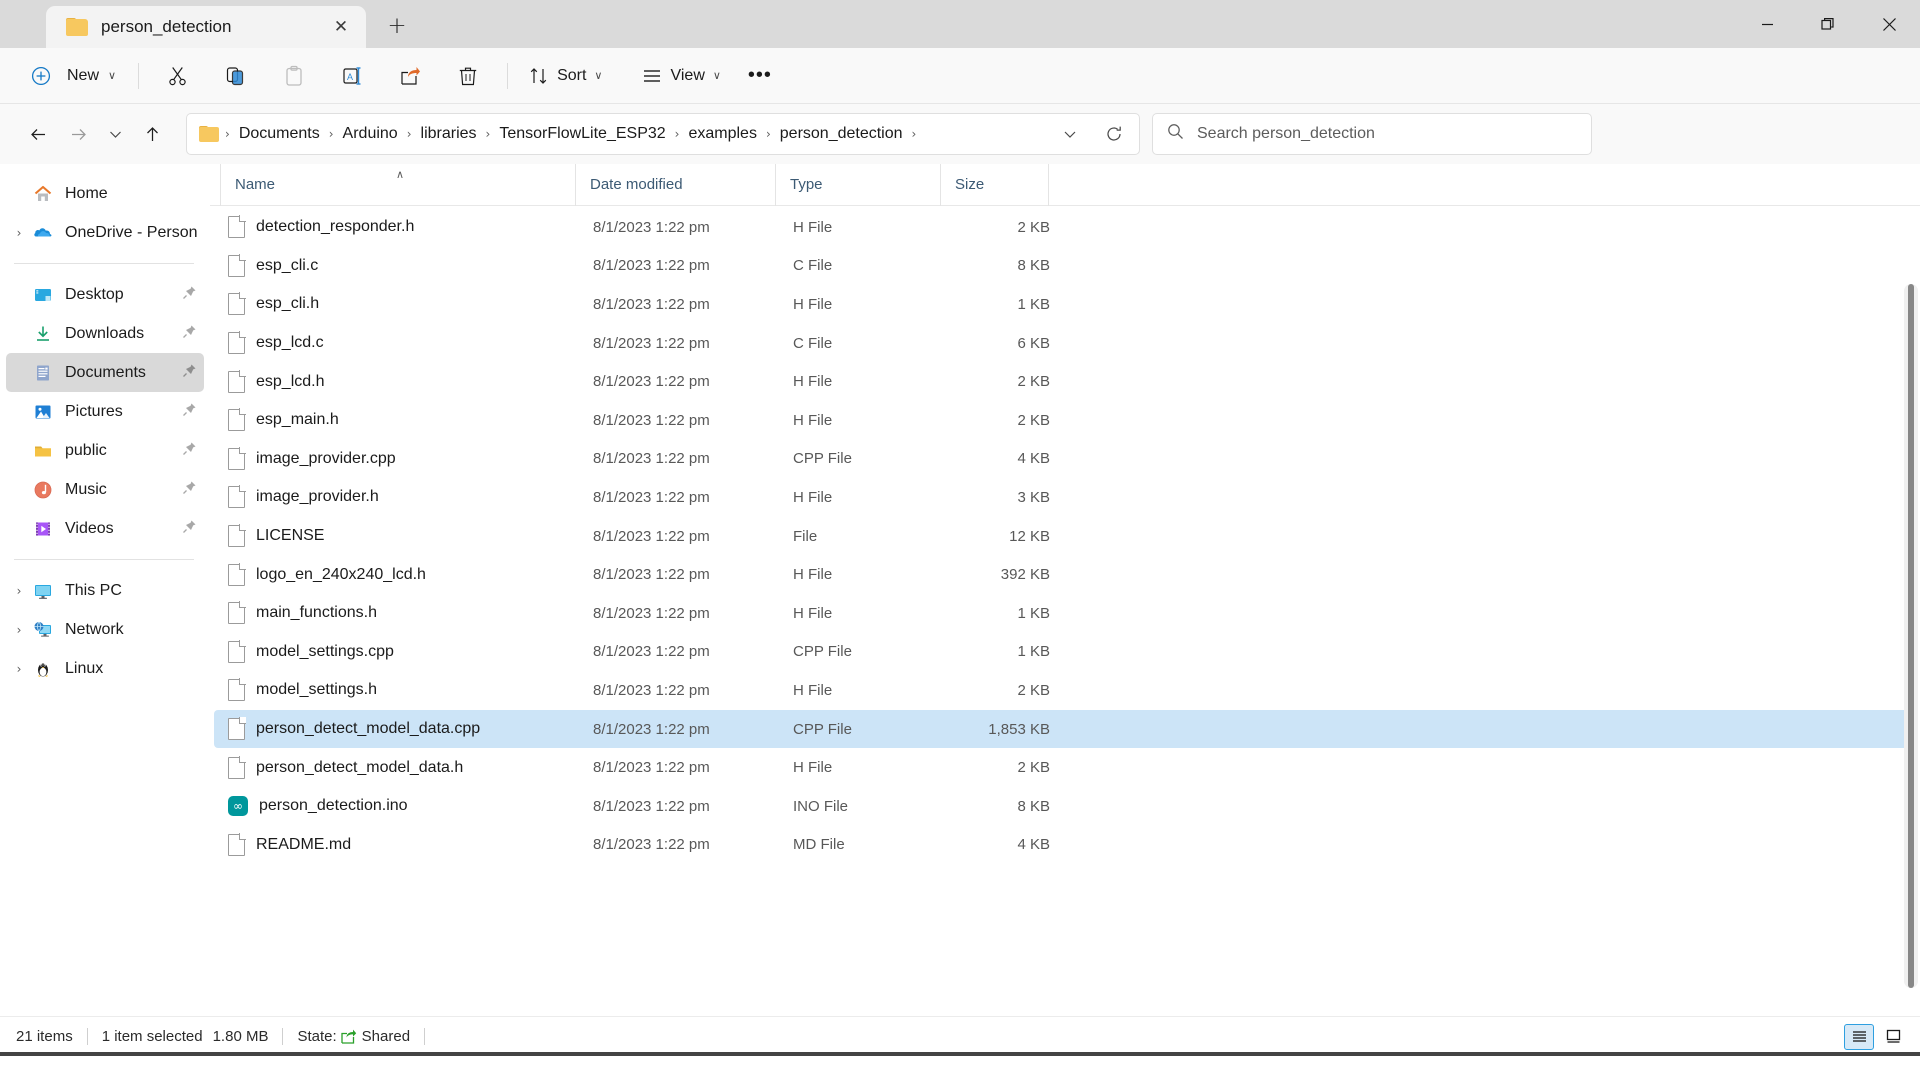 This screenshot has height=1080, width=1920. What do you see at coordinates (105, 629) in the screenshot?
I see `sidebar-item-network: › Network` at bounding box center [105, 629].